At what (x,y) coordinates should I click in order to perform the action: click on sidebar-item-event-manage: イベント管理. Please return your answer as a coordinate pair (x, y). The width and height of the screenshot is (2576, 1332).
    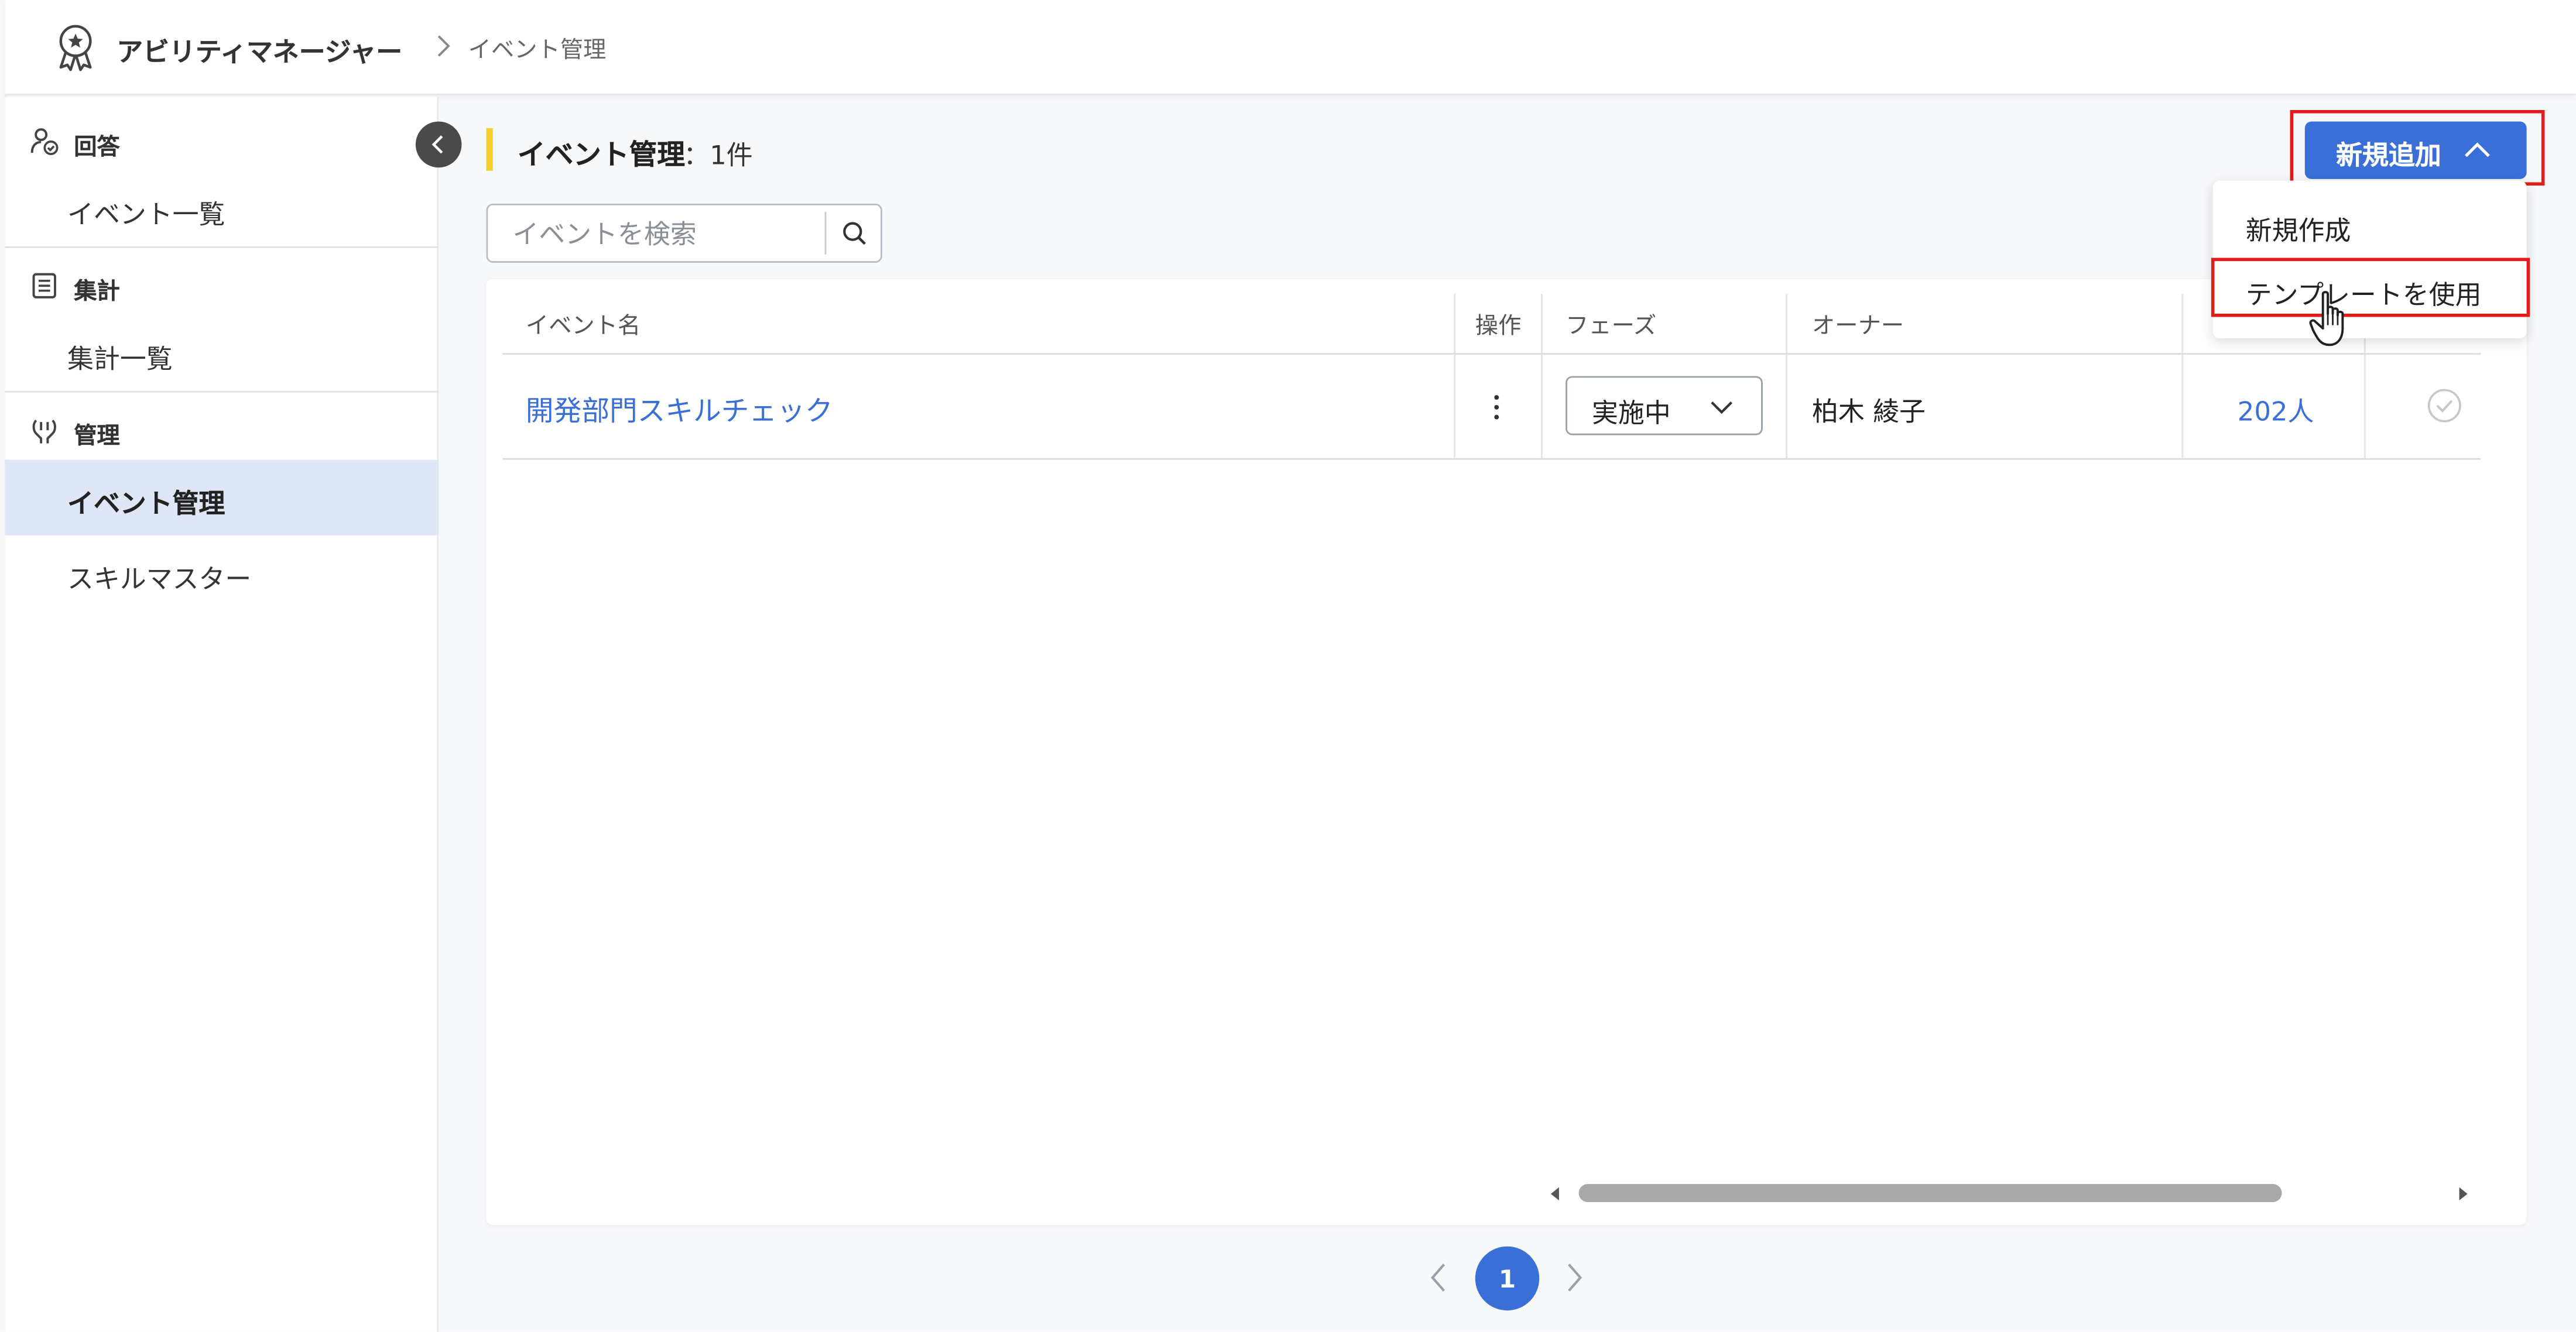
    Looking at the image, I should click on (222, 497).